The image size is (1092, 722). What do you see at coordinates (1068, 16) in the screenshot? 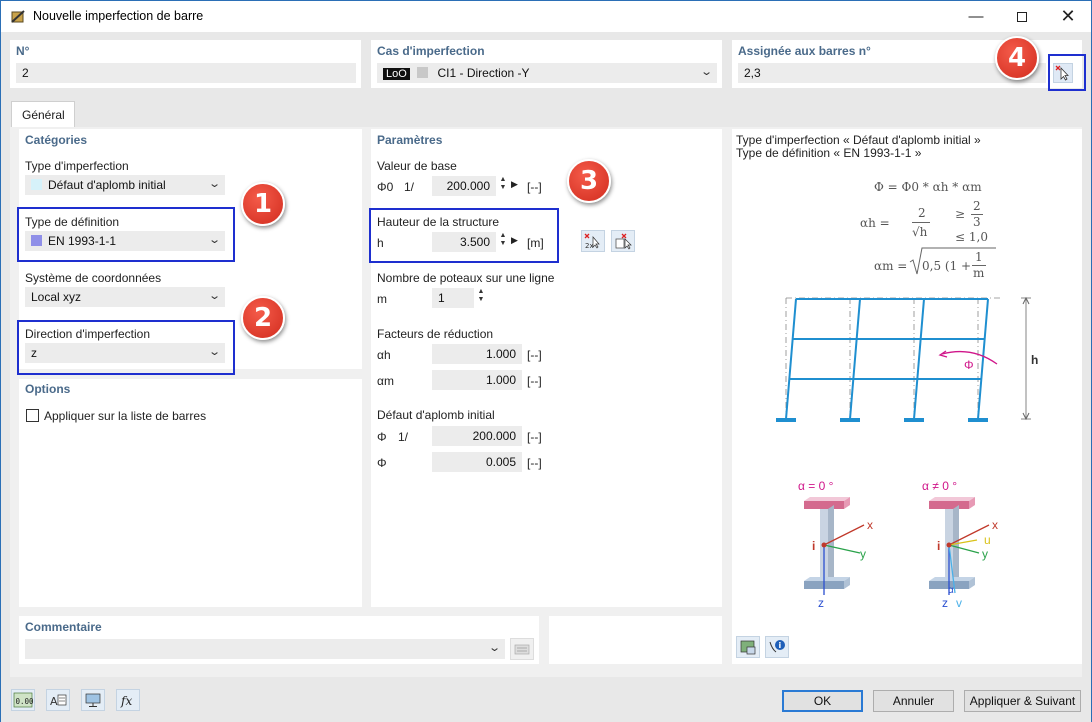
I see `close-button: ✕` at bounding box center [1068, 16].